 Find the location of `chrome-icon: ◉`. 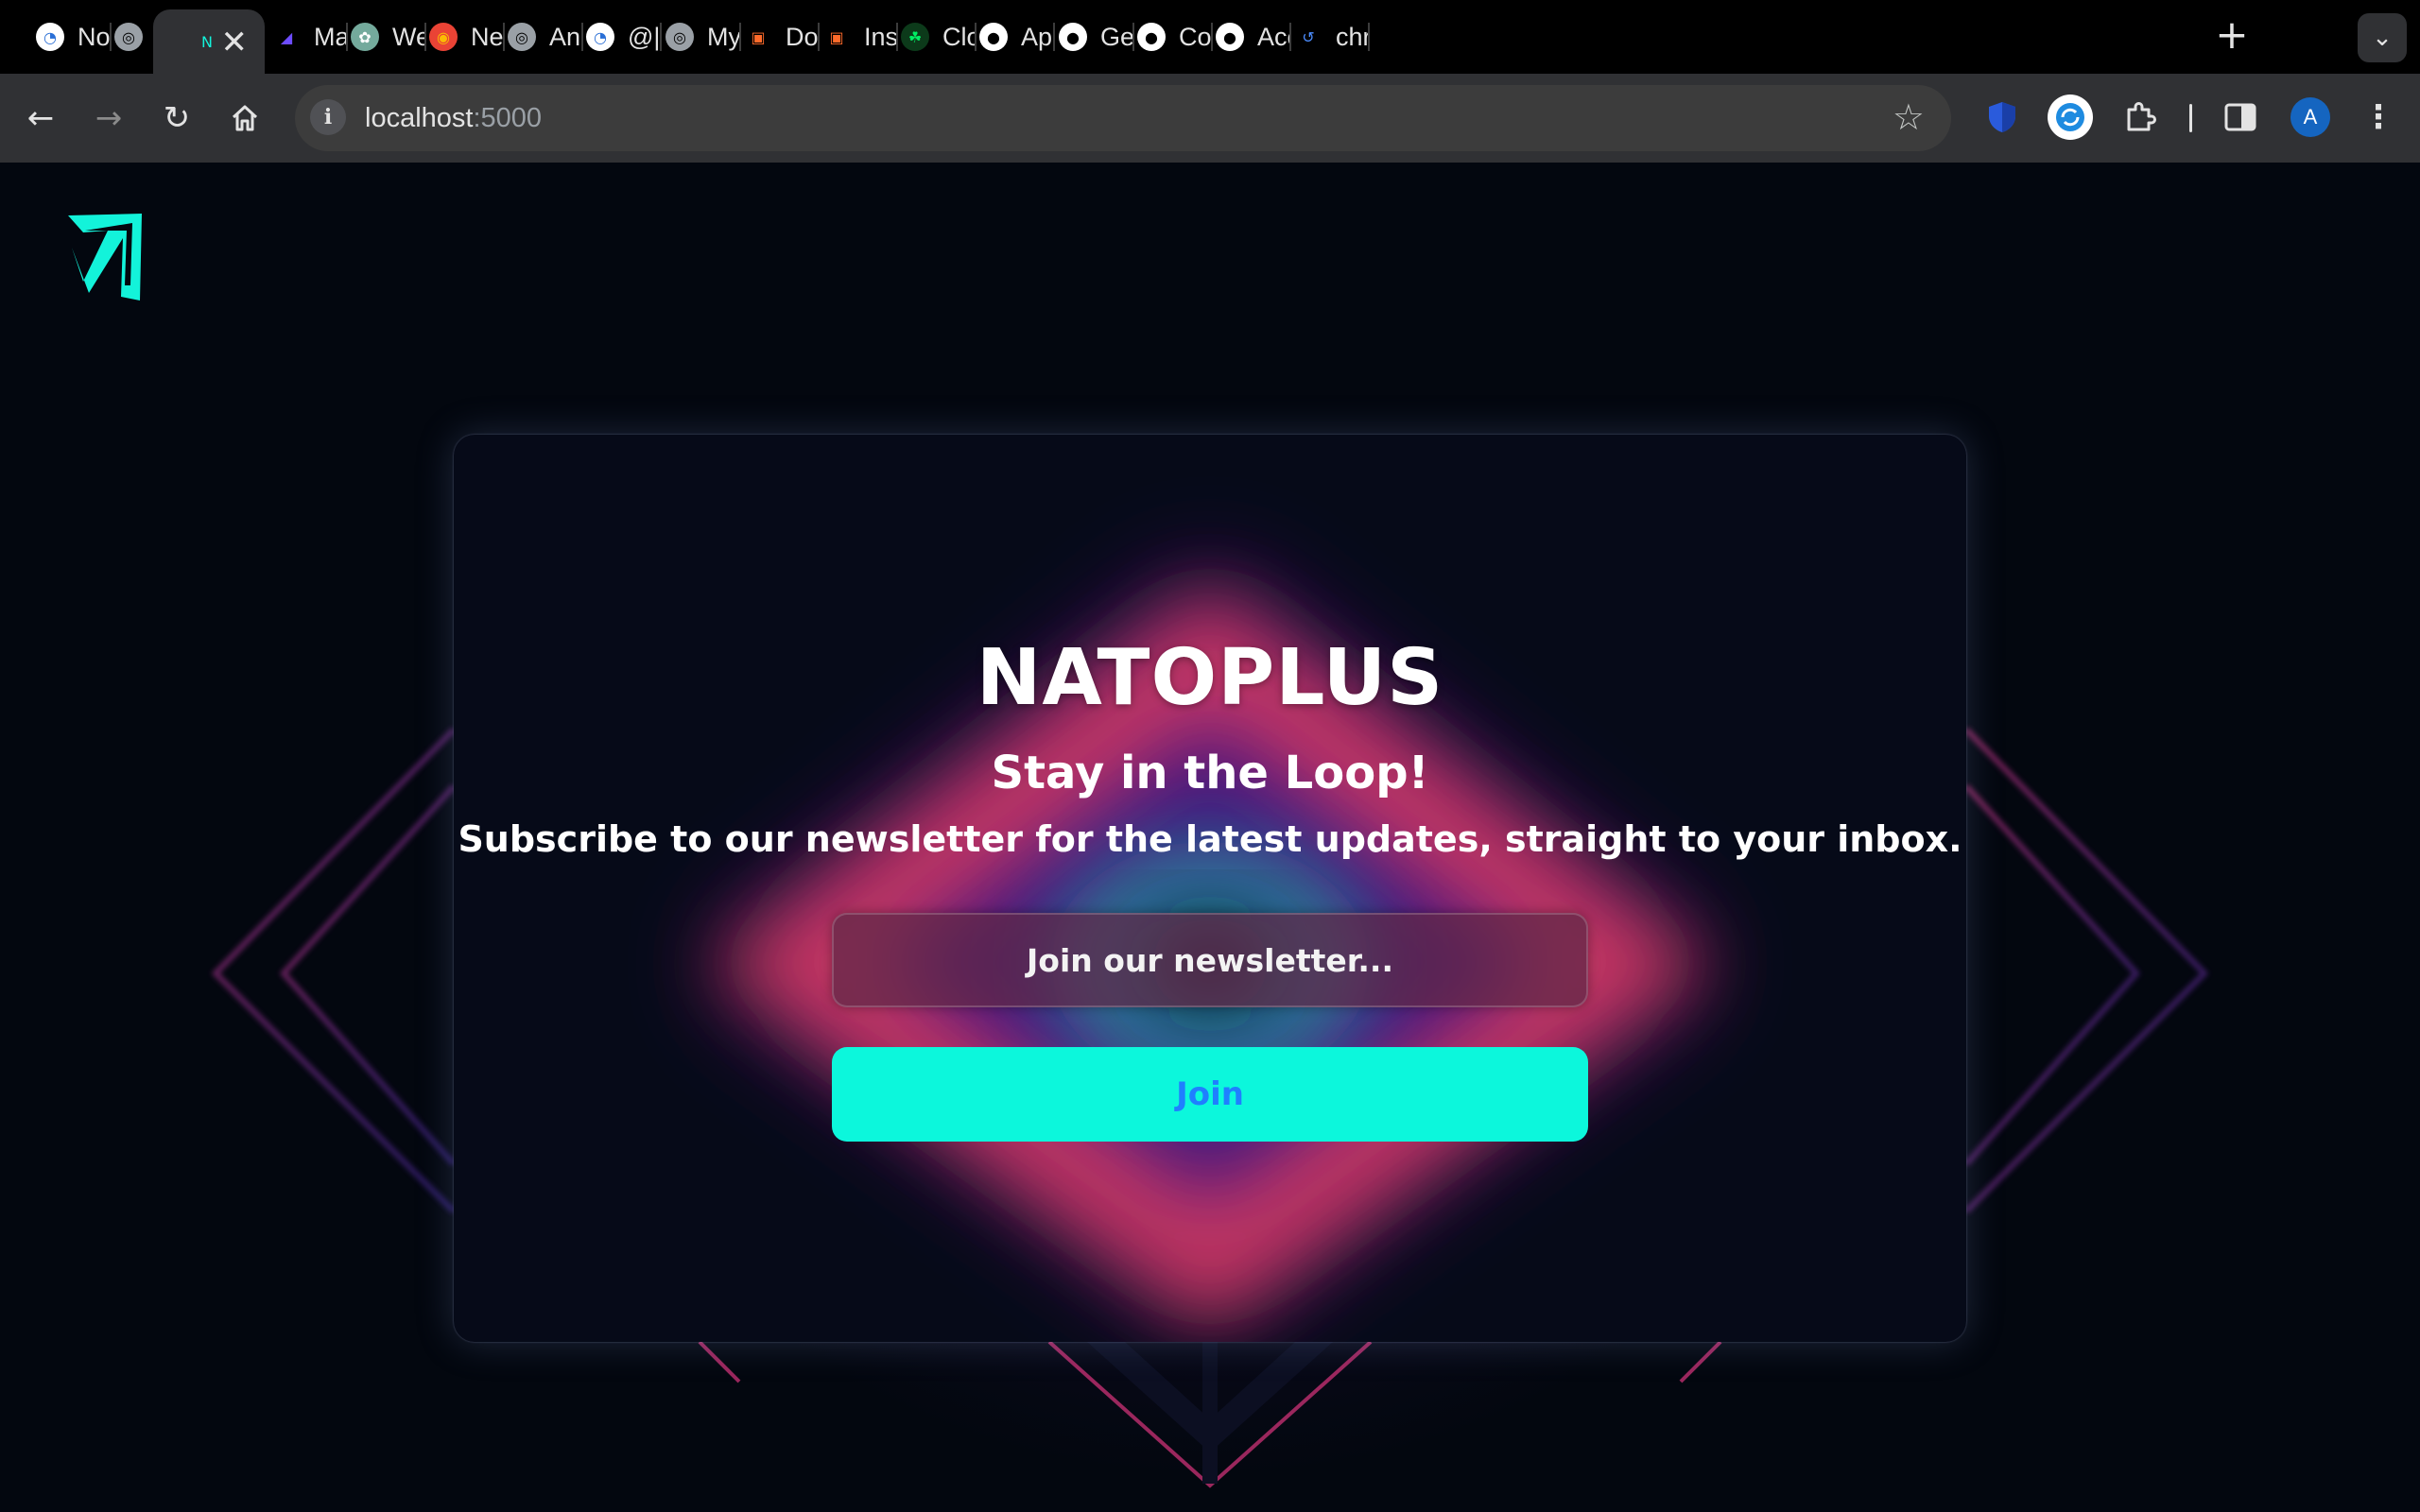

chrome-icon: ◉ is located at coordinates (443, 37).